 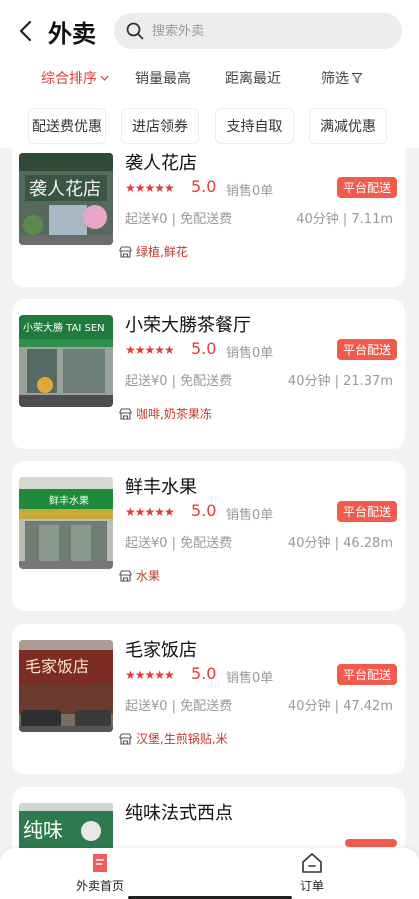 What do you see at coordinates (335, 79) in the screenshot?
I see `filter-label: 筛选` at bounding box center [335, 79].